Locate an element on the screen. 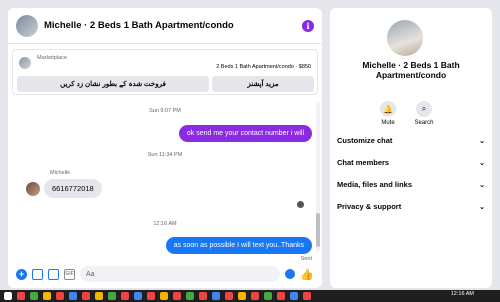  clock: 12:16 AM is located at coordinates (462, 294).